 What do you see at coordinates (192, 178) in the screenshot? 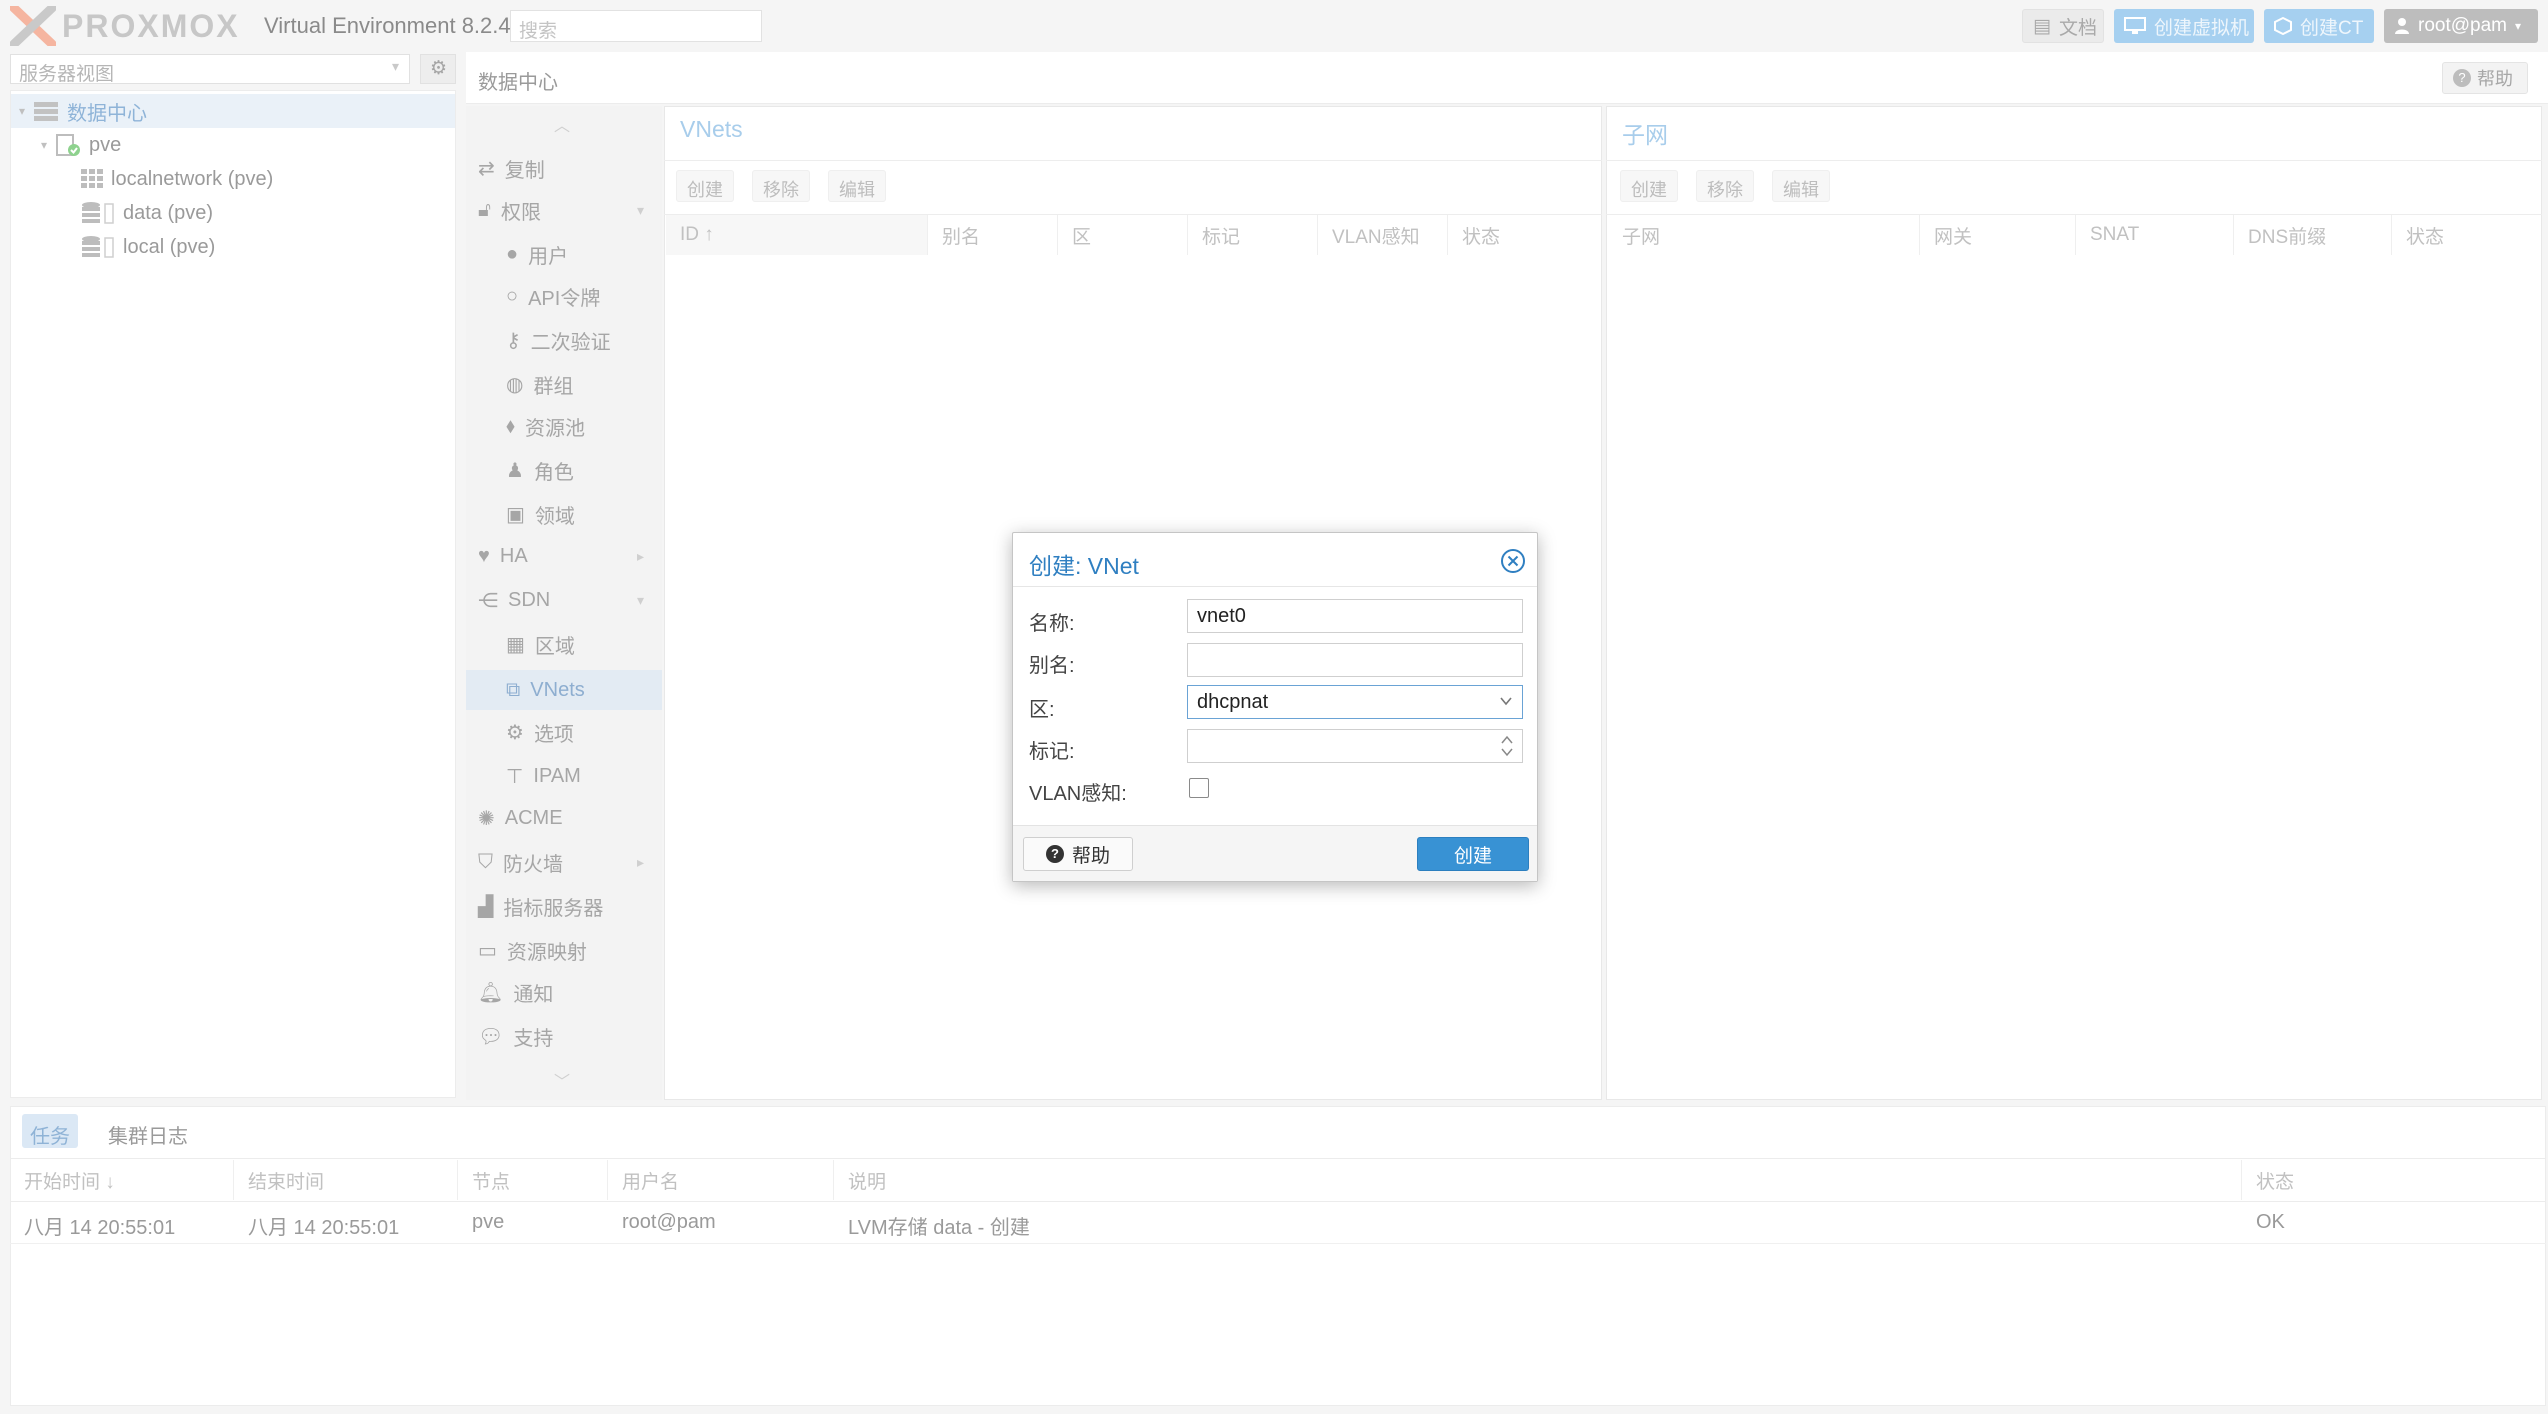
I see `tree-label: localnetwork (pve)` at bounding box center [192, 178].